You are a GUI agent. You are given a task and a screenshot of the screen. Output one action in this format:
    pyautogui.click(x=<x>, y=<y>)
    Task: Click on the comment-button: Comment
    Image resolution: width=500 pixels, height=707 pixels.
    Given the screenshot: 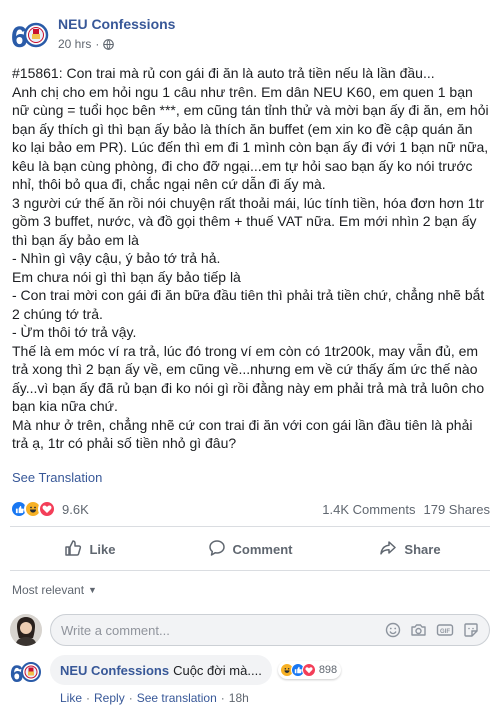 What is the action you would take?
    pyautogui.click(x=250, y=549)
    